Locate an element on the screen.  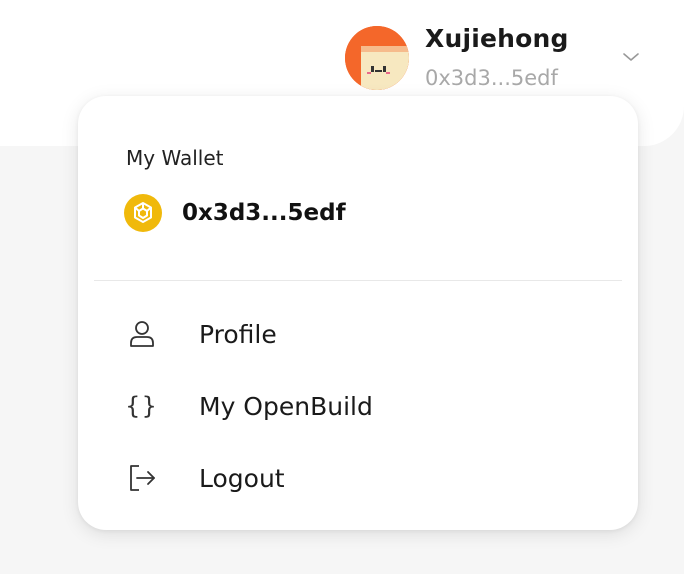
menu-item-my-openbuild: {} My OpenBuild is located at coordinates (354, 406).